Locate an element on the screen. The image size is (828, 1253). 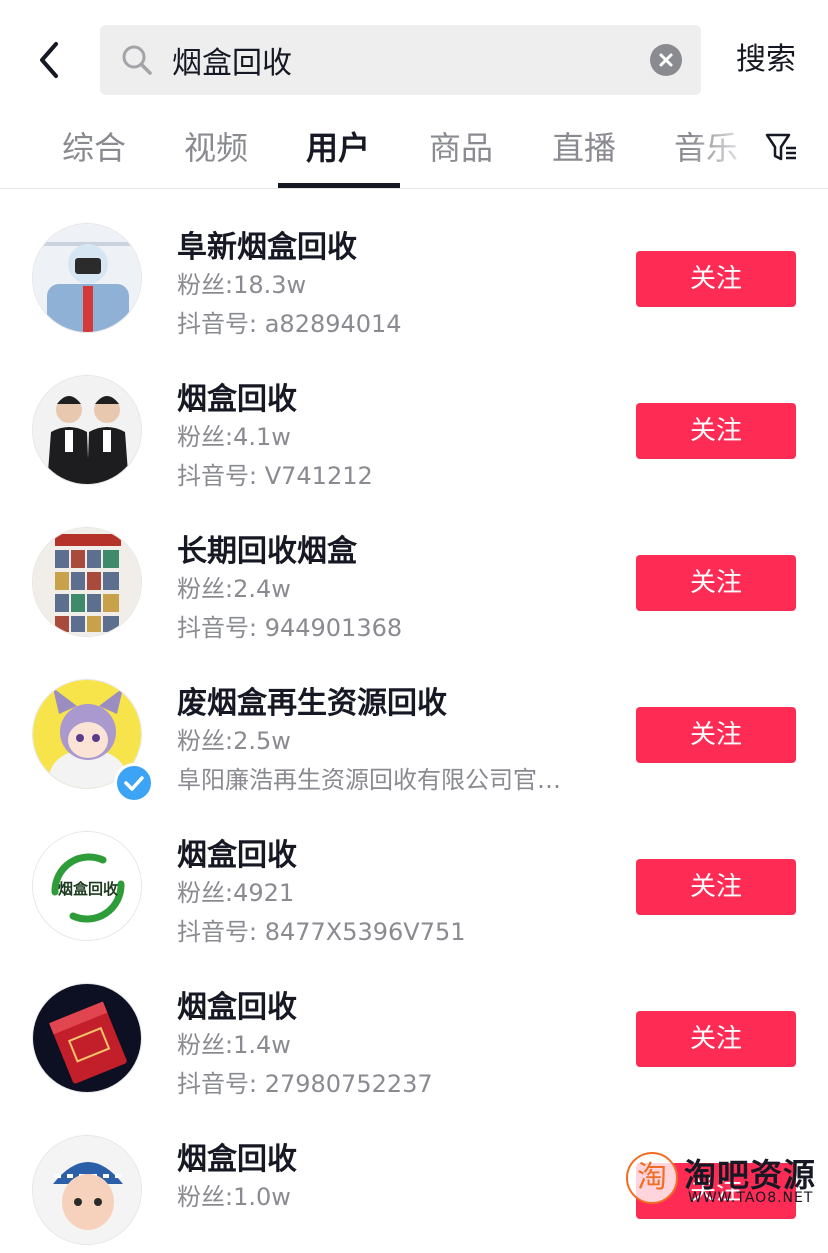
user-name: 阜新烟盒回收 is located at coordinates (267, 247).